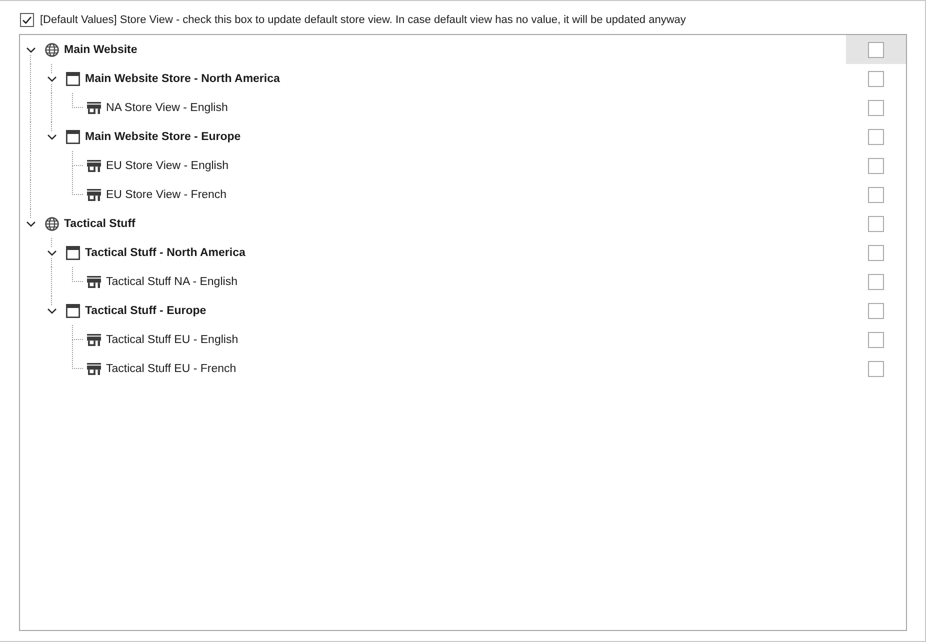 The width and height of the screenshot is (926, 642). What do you see at coordinates (163, 136) in the screenshot?
I see `store-label: Main Website Store - Europe` at bounding box center [163, 136].